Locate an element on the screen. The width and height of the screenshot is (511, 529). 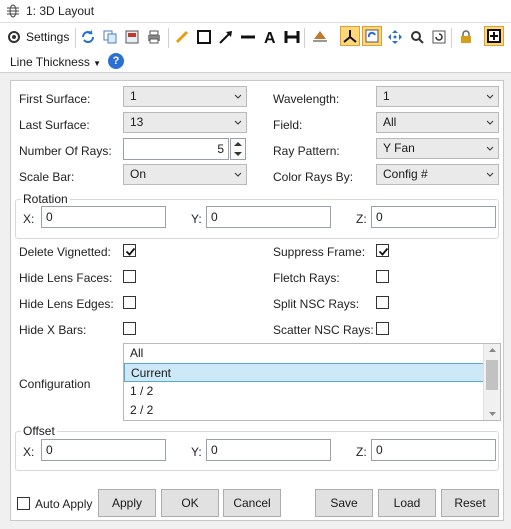
copy-icon is located at coordinates (110, 37).